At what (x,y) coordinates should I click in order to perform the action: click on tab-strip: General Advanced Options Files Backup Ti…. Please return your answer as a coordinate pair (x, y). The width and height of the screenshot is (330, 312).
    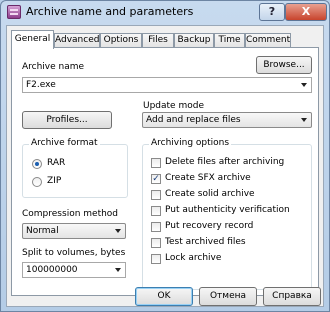
    Looking at the image, I should click on (166, 39).